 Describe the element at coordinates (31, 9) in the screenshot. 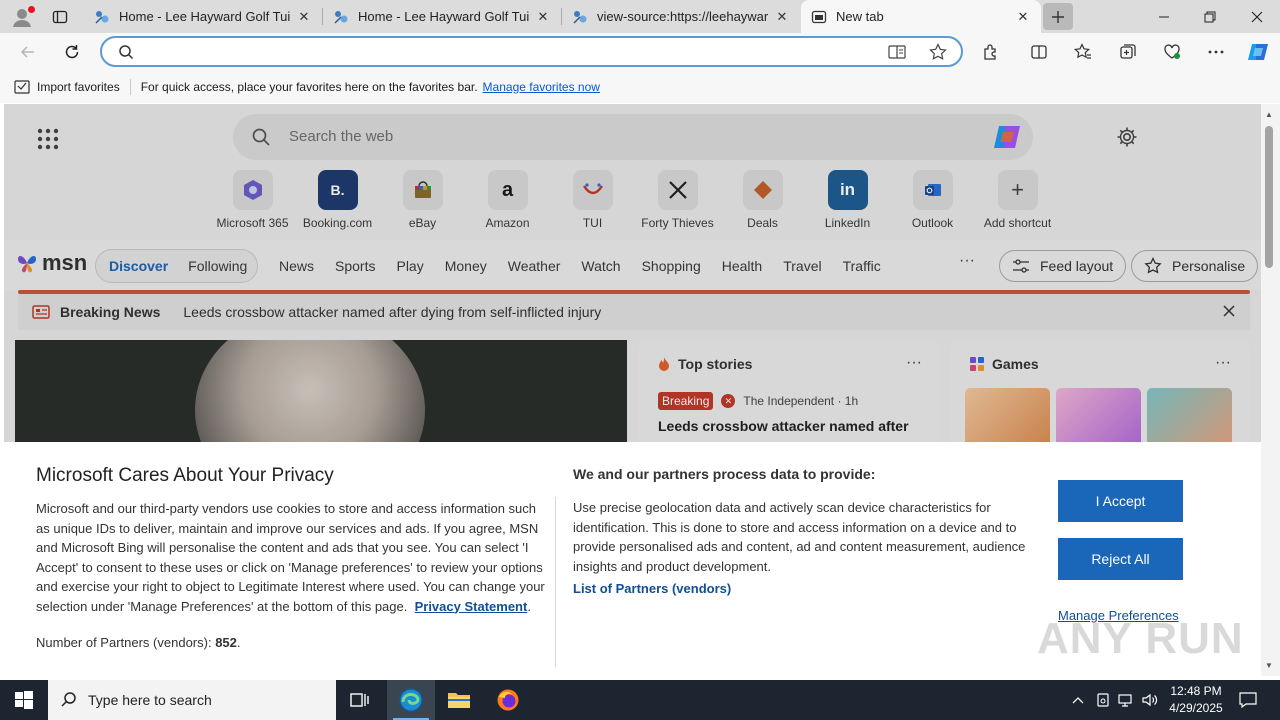

I see `notification-dot` at that location.